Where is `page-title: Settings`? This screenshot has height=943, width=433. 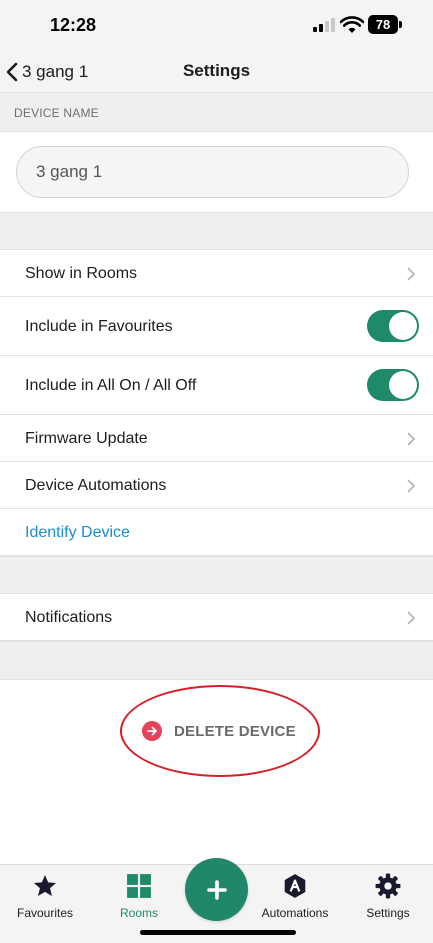
page-title: Settings is located at coordinates (216, 70).